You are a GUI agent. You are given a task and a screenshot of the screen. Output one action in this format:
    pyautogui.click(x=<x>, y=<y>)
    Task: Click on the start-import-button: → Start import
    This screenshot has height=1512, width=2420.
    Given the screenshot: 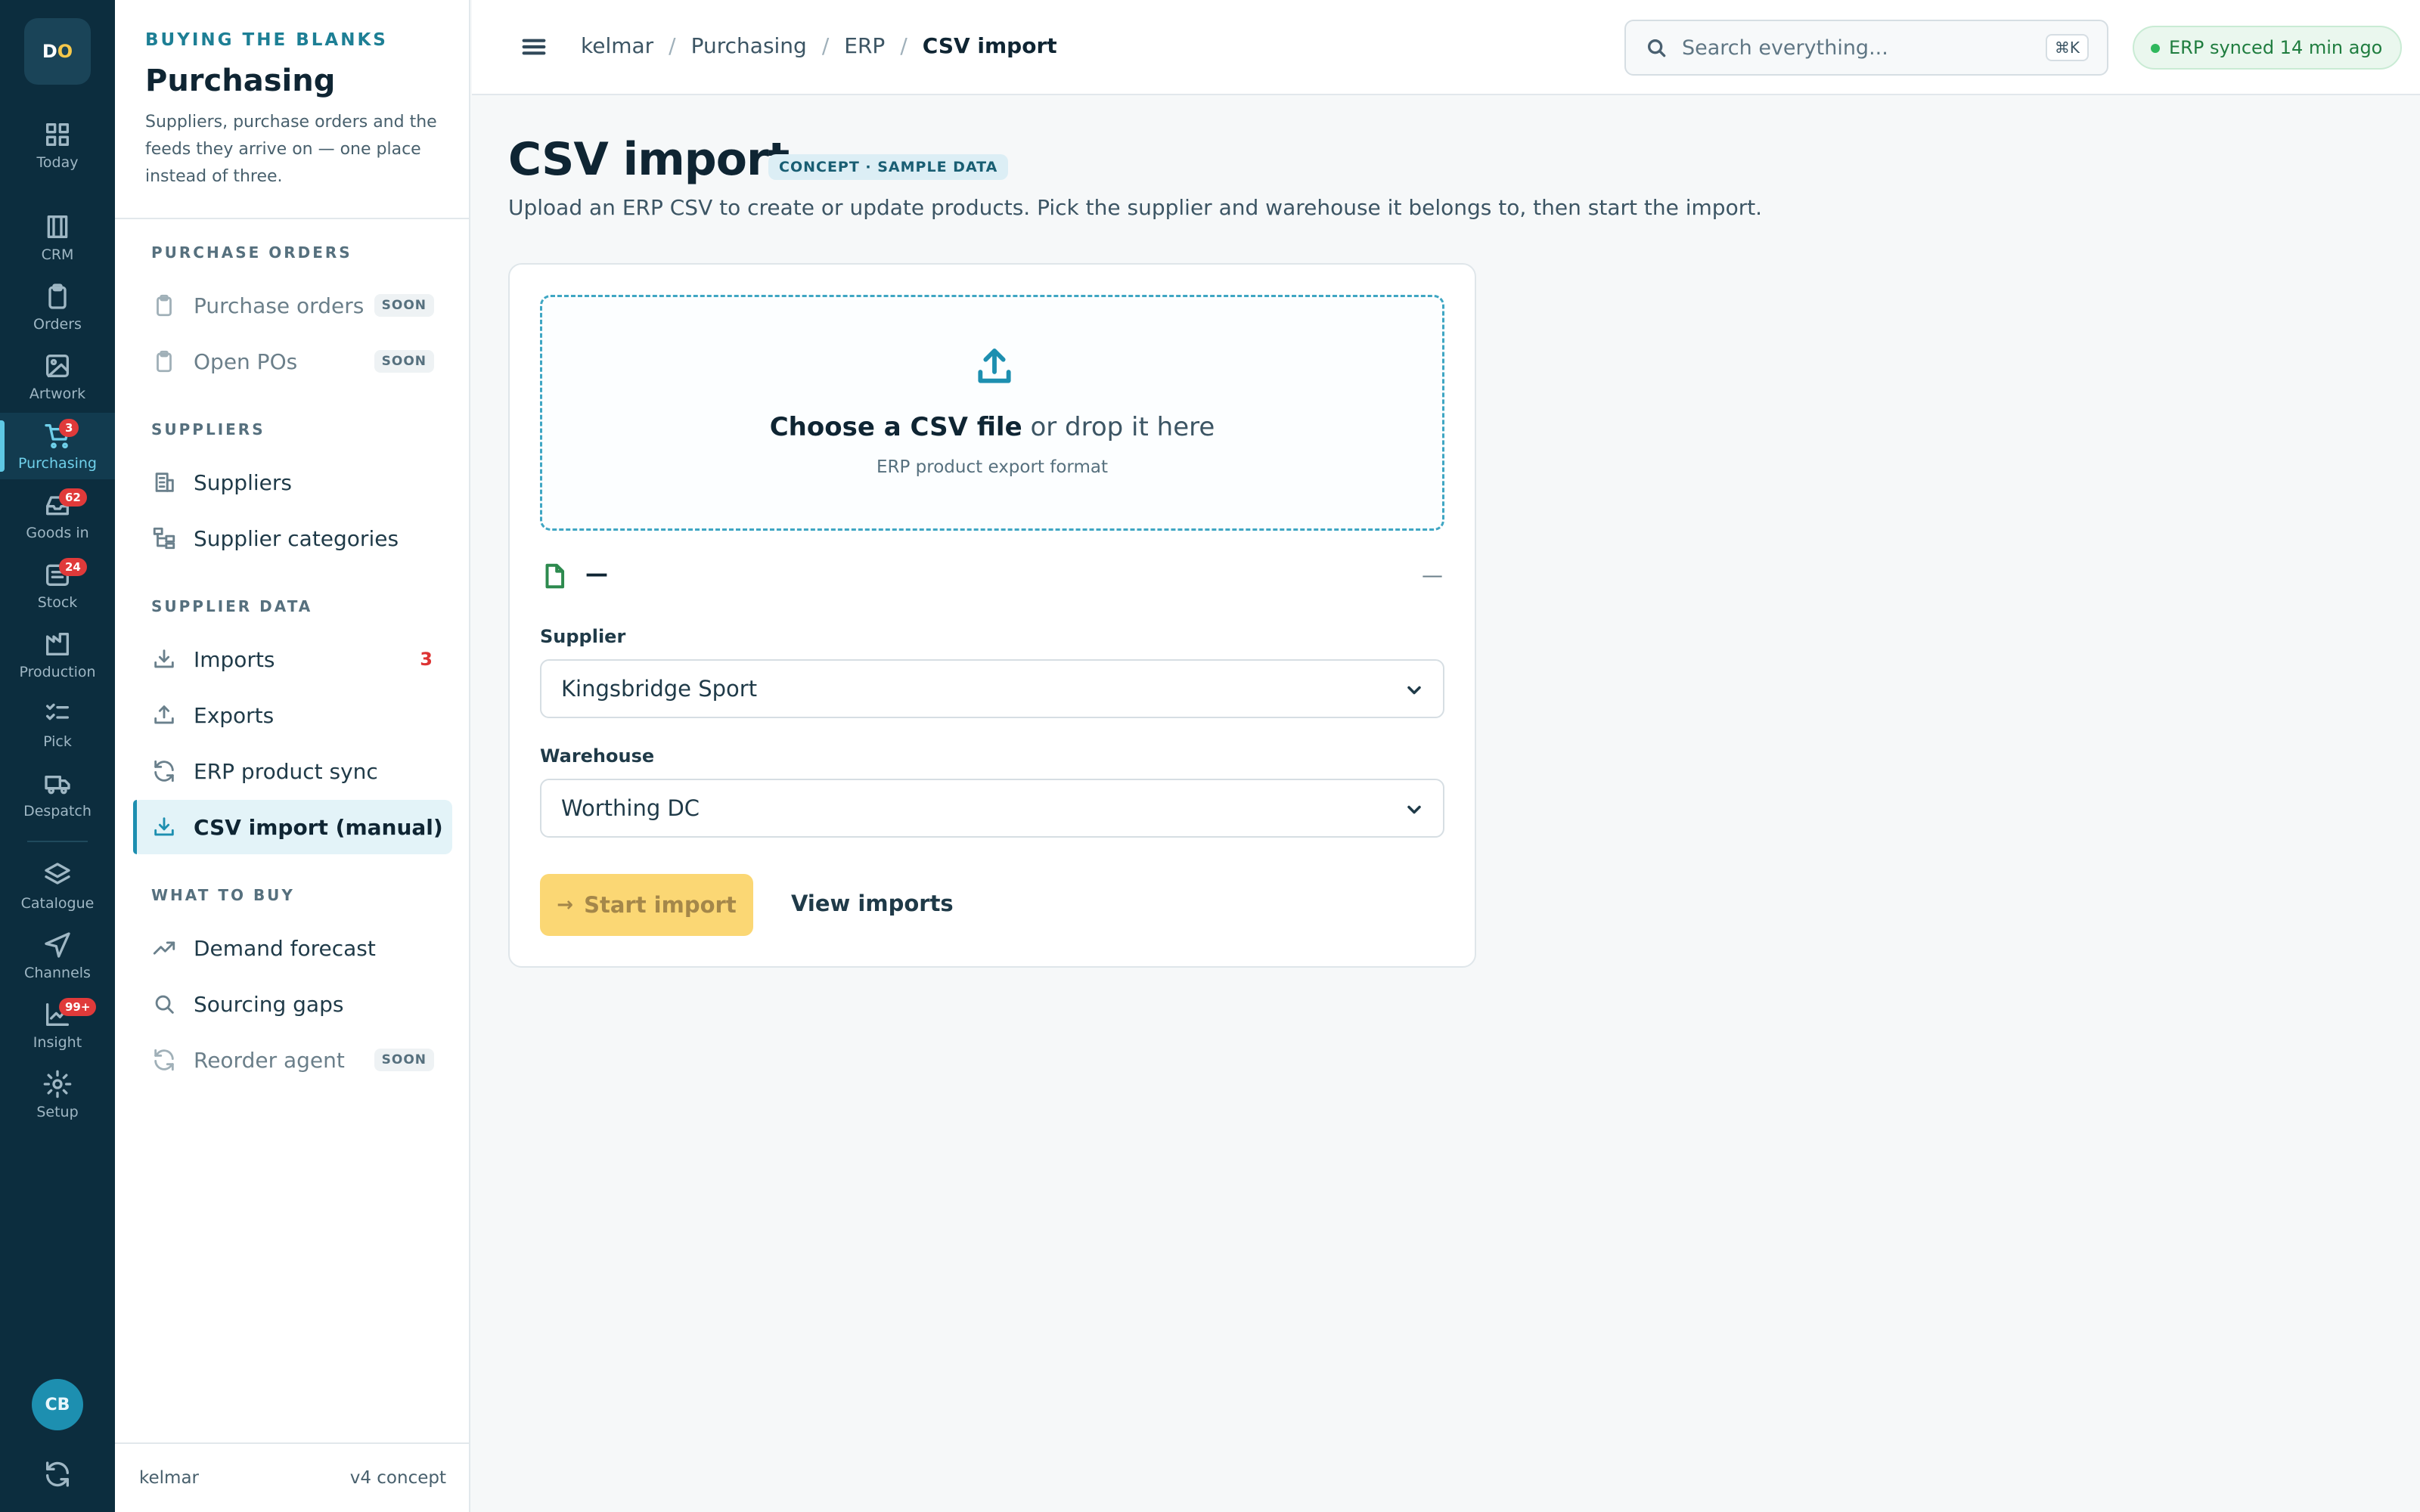 What is the action you would take?
    pyautogui.click(x=646, y=905)
    